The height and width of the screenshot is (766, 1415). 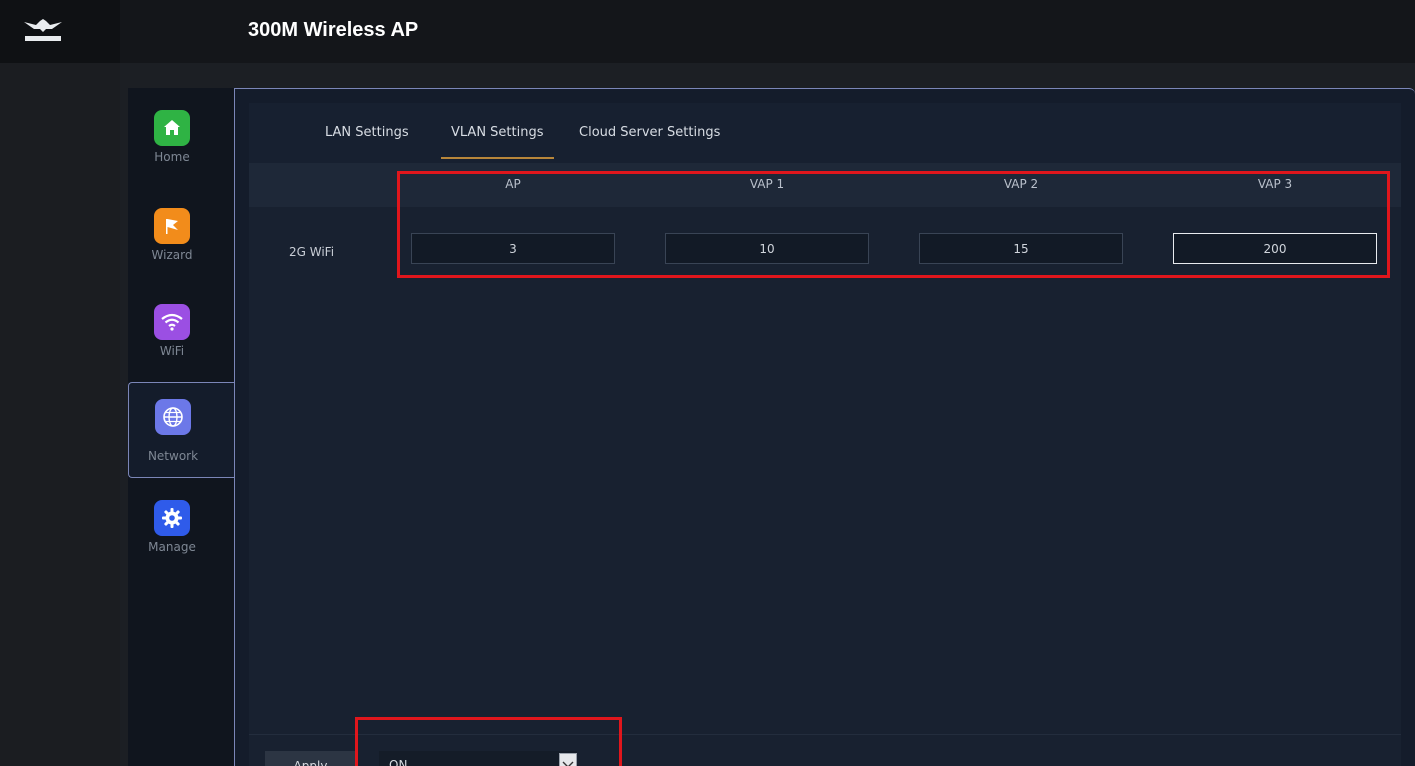 I want to click on sidebar-item-home: Home, so click(x=181, y=144).